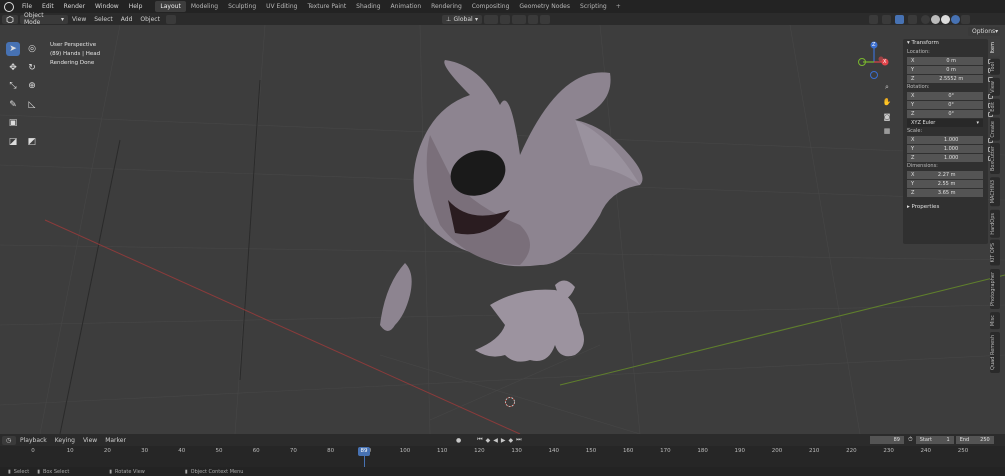  Describe the element at coordinates (127, 19) in the screenshot. I see `header-menu-add: Add` at that location.